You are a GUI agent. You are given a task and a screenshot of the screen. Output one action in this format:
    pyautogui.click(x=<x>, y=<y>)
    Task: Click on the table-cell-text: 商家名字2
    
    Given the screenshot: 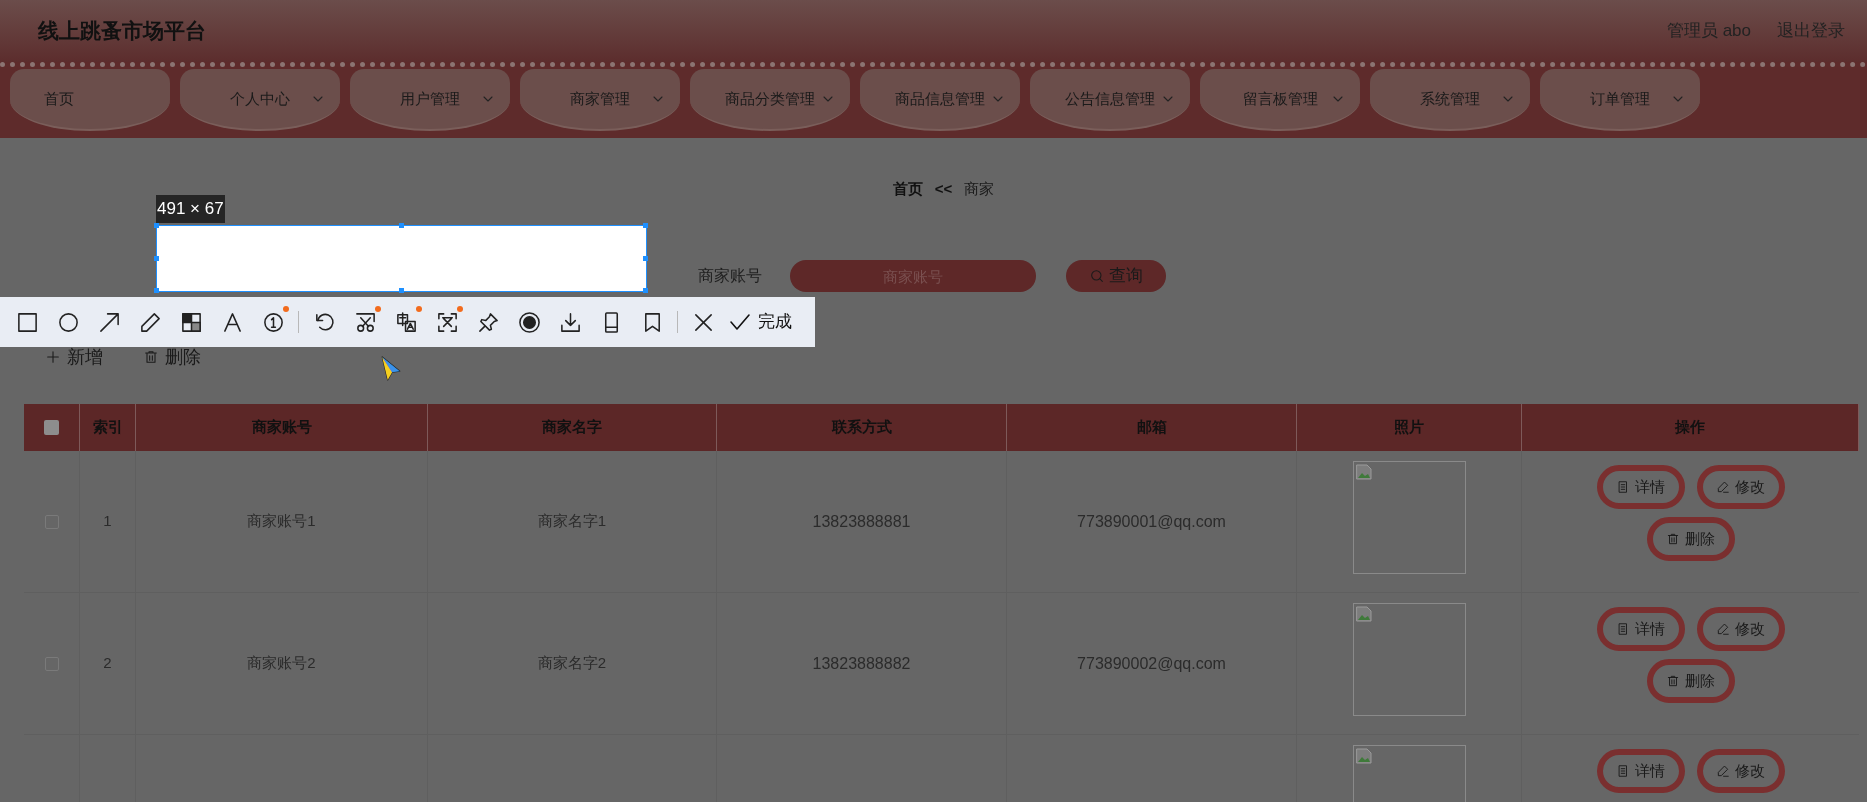 What is the action you would take?
    pyautogui.click(x=572, y=663)
    